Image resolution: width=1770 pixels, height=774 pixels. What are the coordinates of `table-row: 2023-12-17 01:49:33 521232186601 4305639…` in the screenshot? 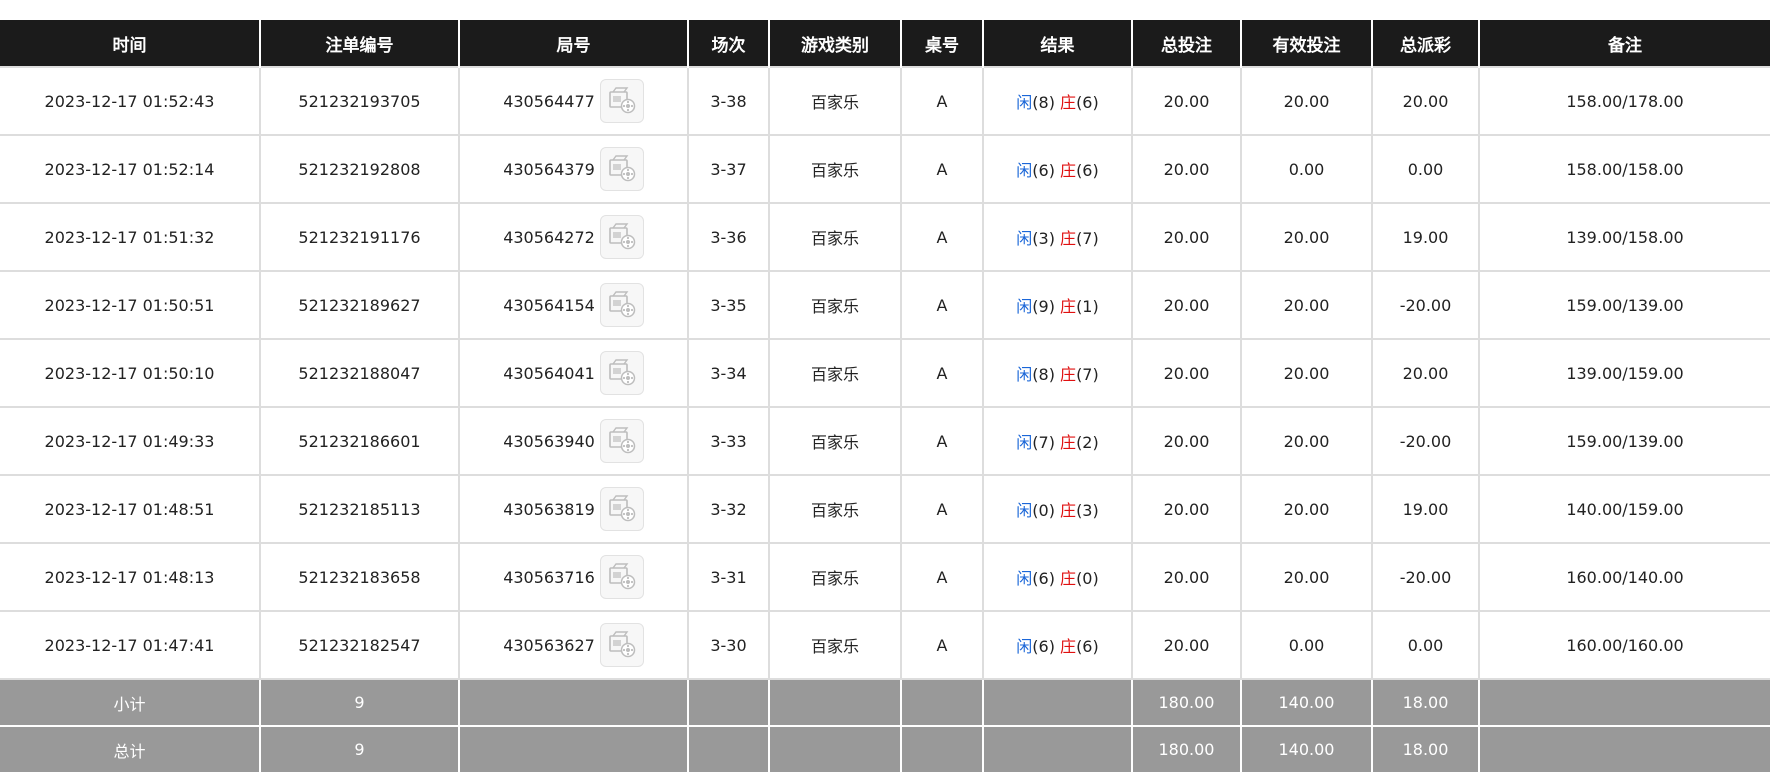 It's located at (885, 441).